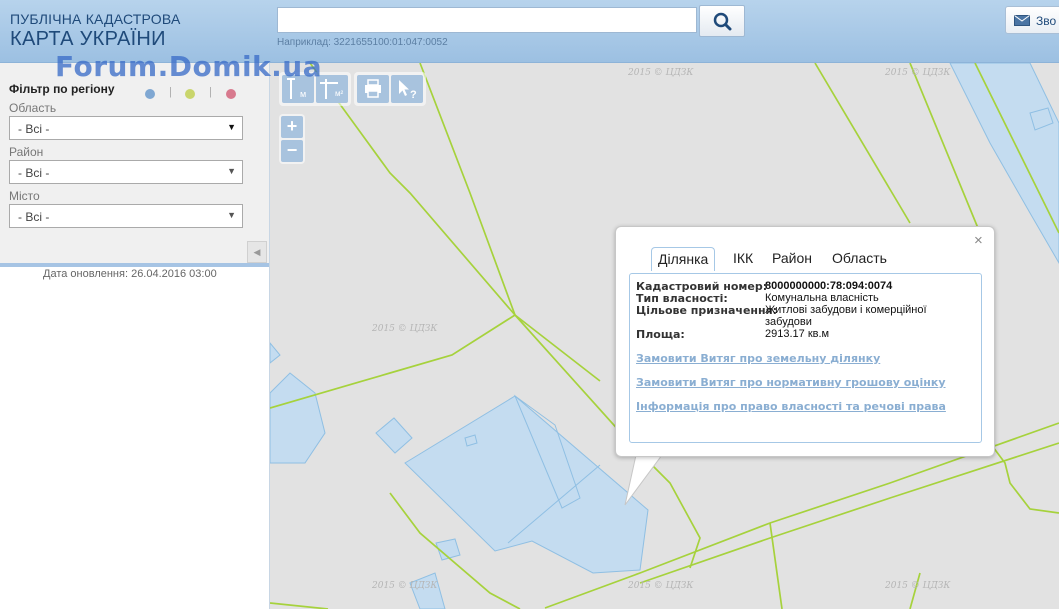 The width and height of the screenshot is (1059, 609). I want to click on action-toolbar: ?, so click(390, 89).